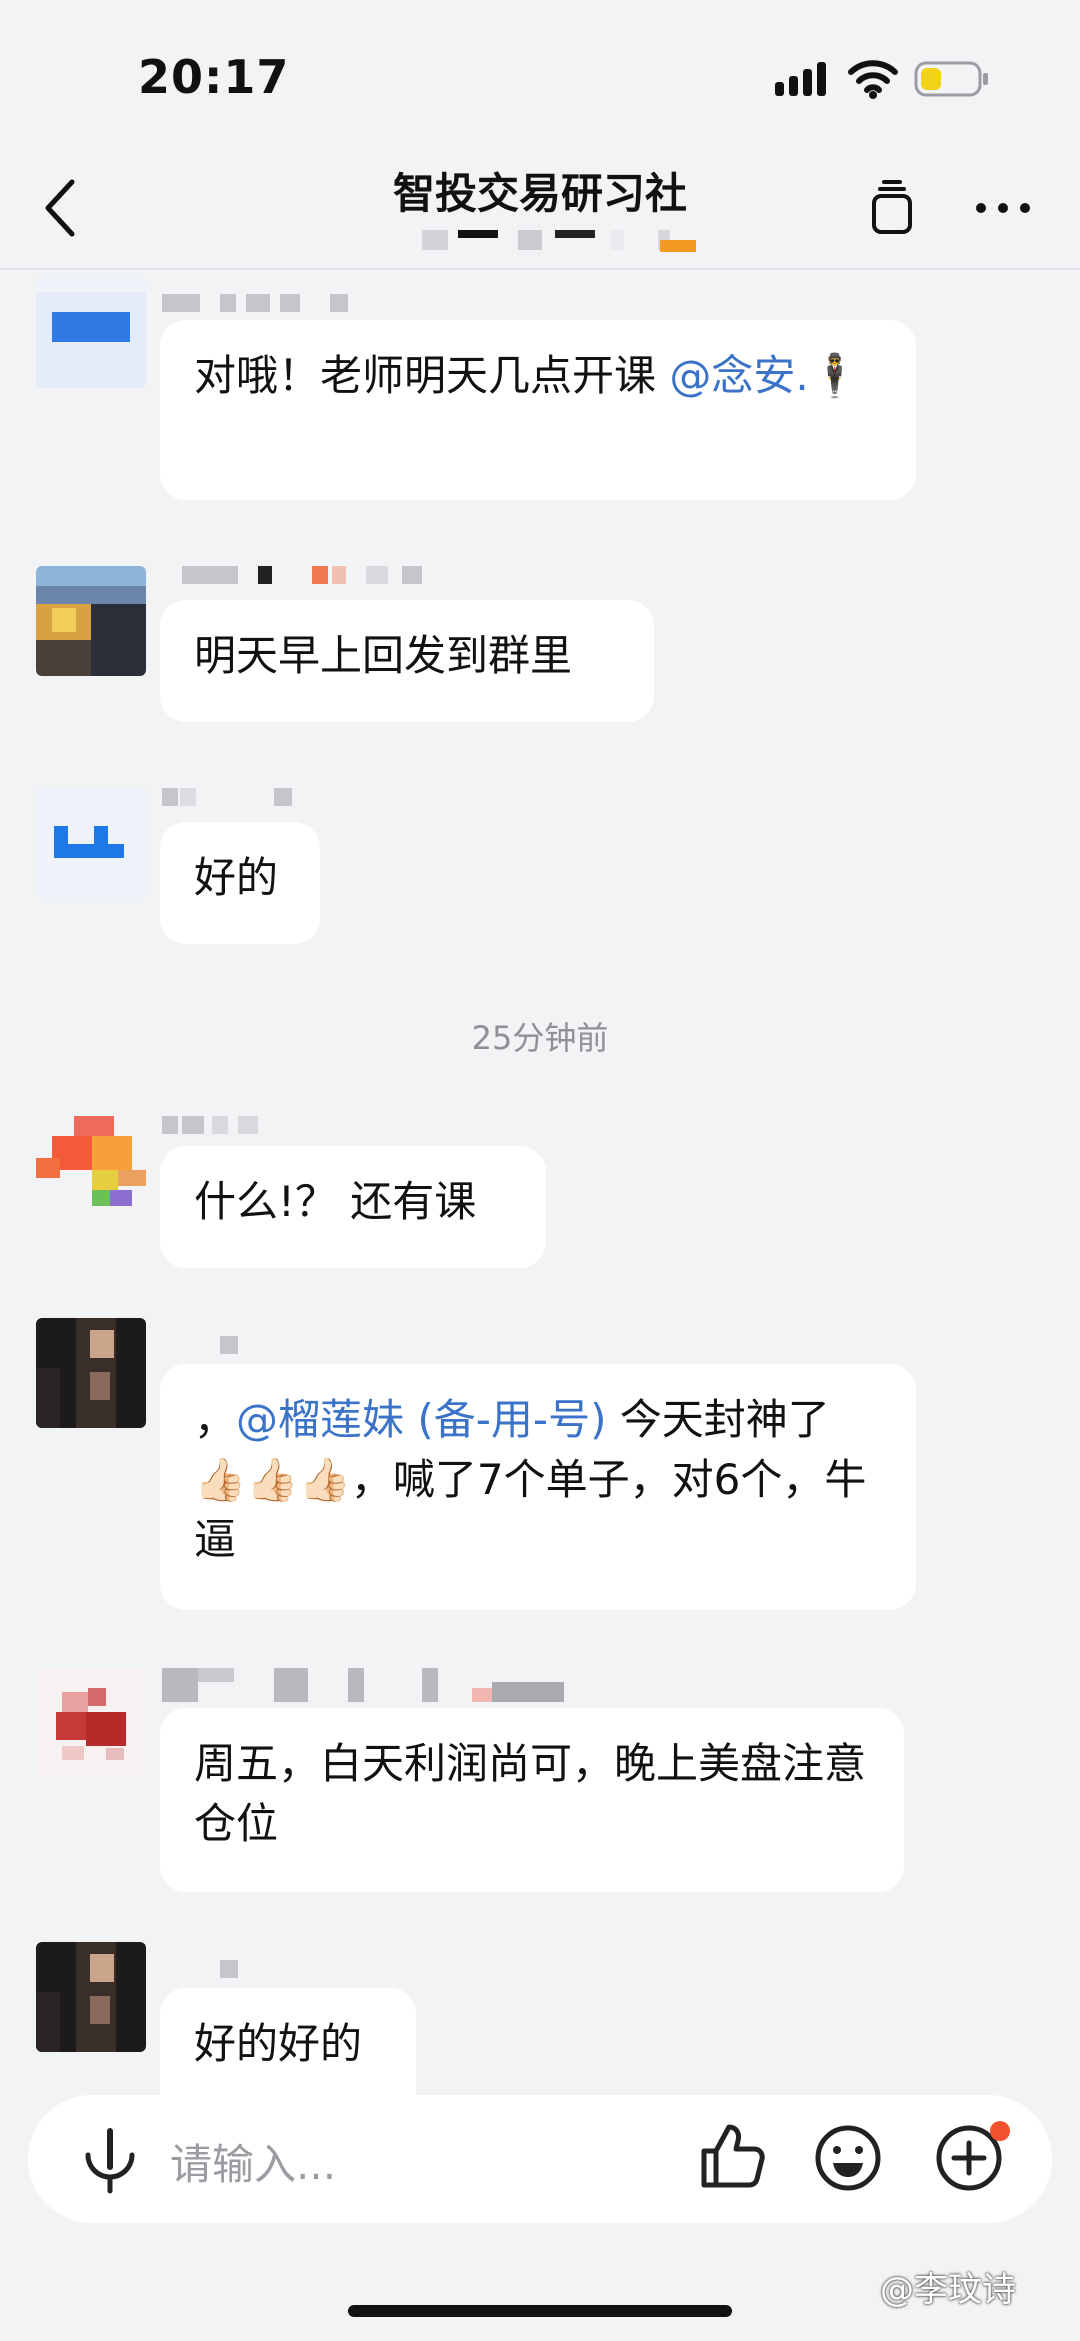 This screenshot has width=1080, height=2341. What do you see at coordinates (407, 661) in the screenshot?
I see `message-bubble: 明天早上回发到群里` at bounding box center [407, 661].